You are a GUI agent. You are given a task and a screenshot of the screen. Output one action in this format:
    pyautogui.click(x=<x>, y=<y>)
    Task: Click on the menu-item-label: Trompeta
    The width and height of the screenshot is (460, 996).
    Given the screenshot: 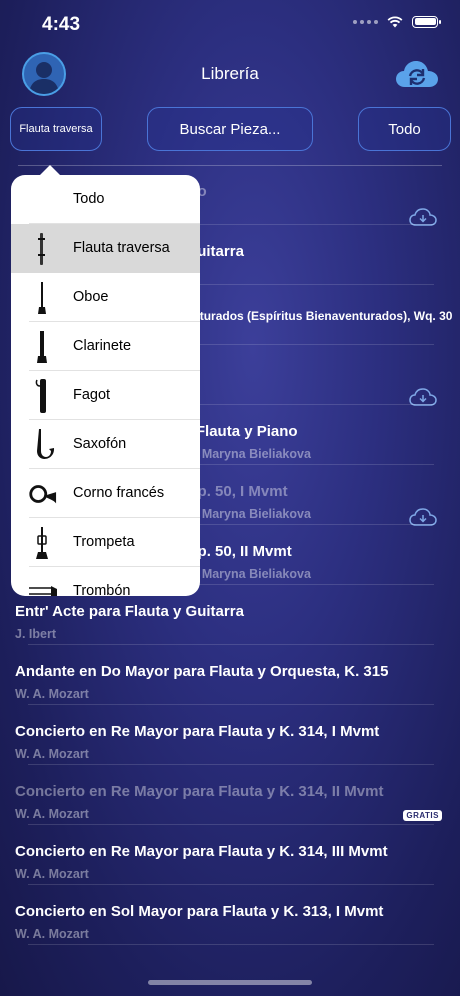 What is the action you would take?
    pyautogui.click(x=104, y=542)
    